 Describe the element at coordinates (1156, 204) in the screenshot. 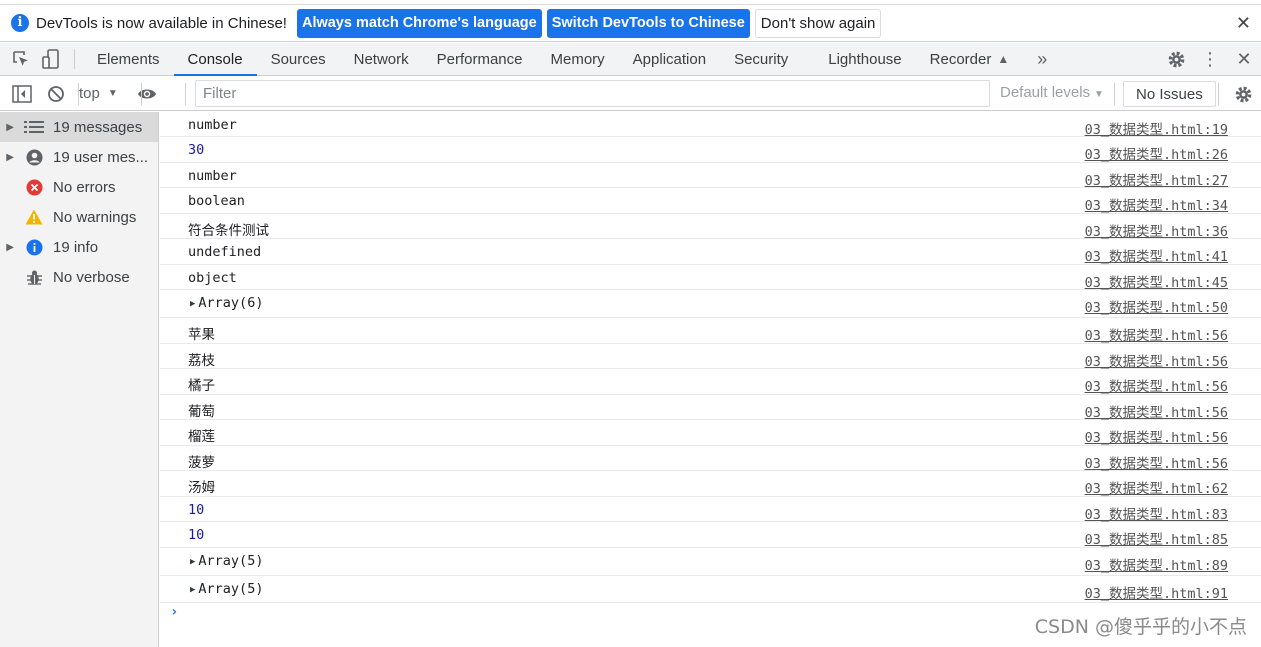

I see `log-source-link: 03_数据类型.html:34` at that location.